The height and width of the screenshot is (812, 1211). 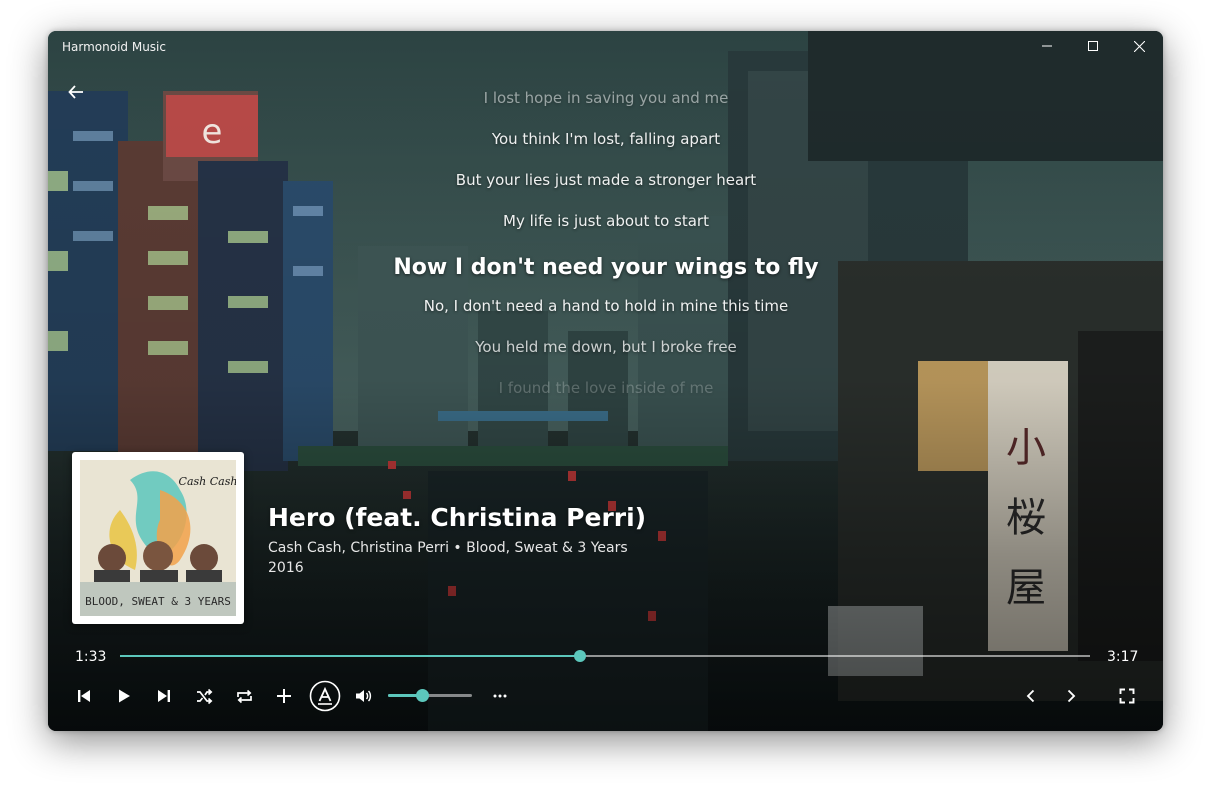 I want to click on play-icon, so click(x=124, y=696).